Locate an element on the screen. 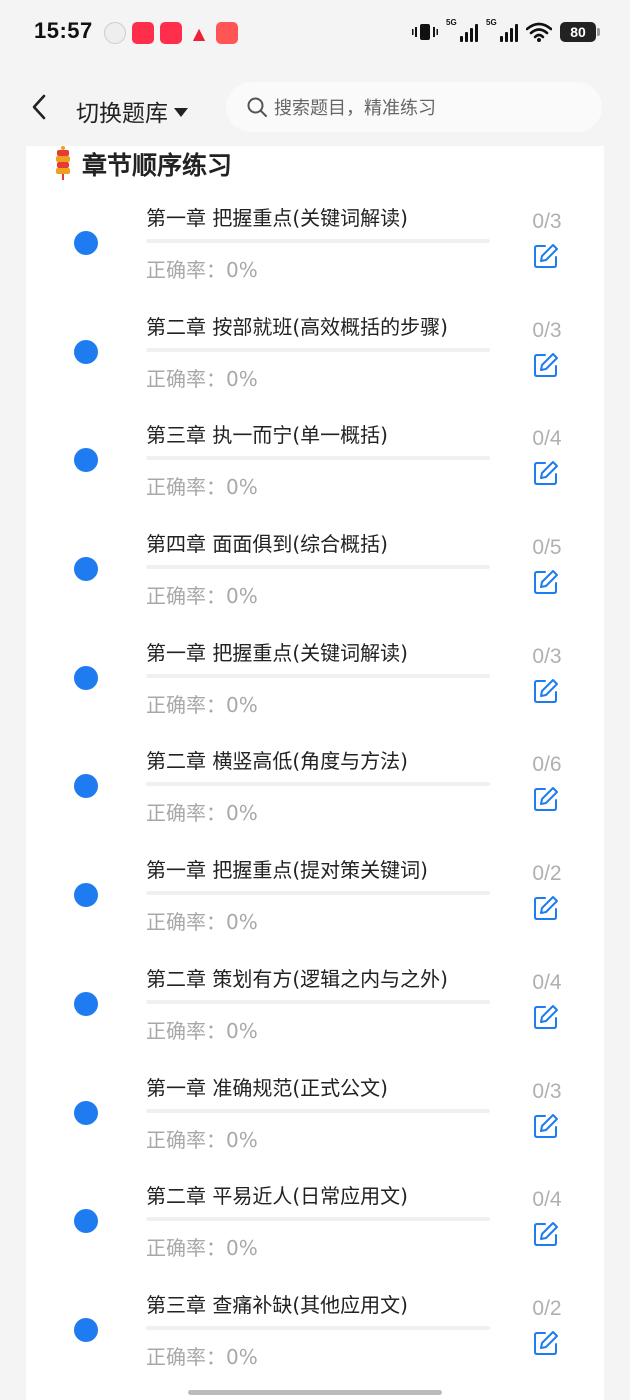 This screenshot has width=630, height=1400. chapter-name: 第二章 按部就班(高效概括的步骤) is located at coordinates (297, 326).